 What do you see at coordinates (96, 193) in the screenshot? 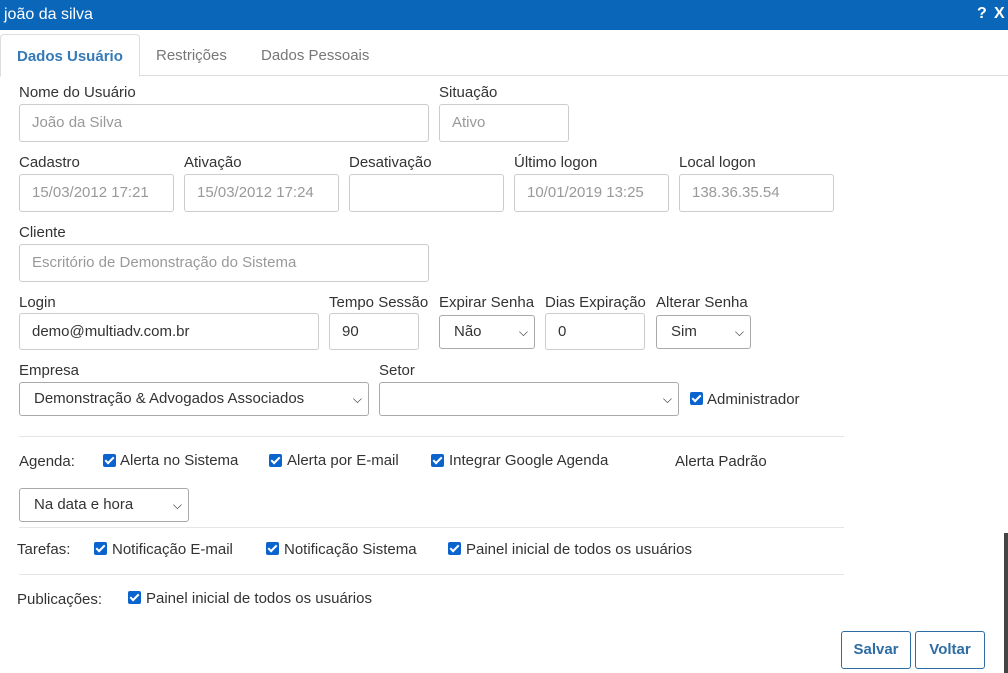
I see `cadastro-input: 15/03/2012 17:21` at bounding box center [96, 193].